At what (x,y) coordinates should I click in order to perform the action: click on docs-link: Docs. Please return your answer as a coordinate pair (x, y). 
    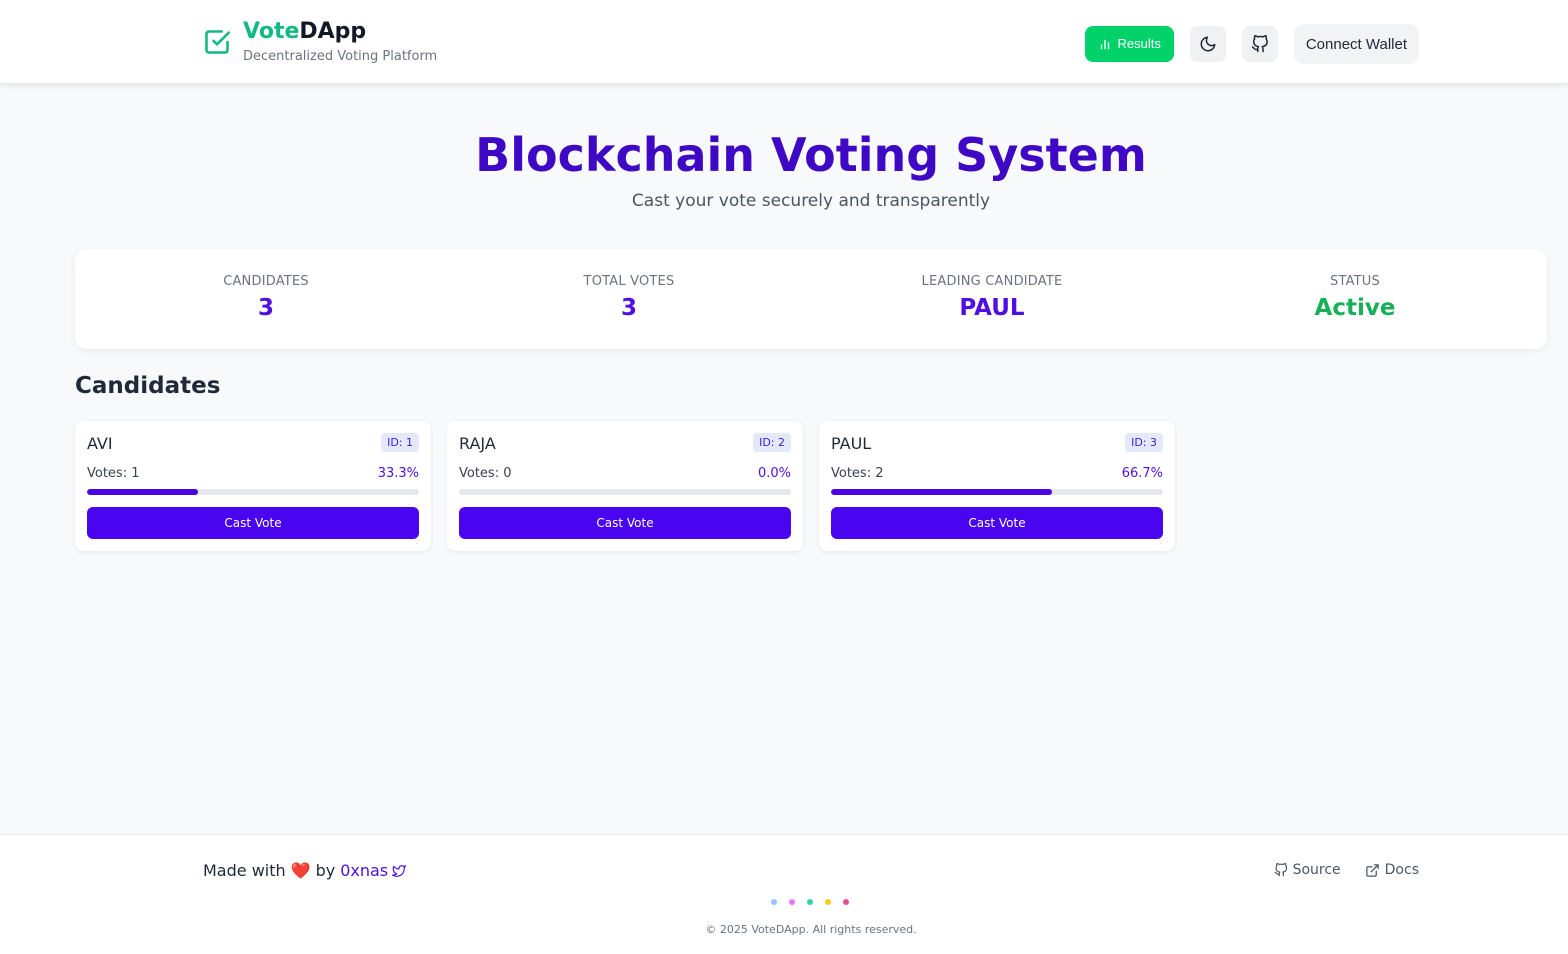
    Looking at the image, I should click on (1392, 870).